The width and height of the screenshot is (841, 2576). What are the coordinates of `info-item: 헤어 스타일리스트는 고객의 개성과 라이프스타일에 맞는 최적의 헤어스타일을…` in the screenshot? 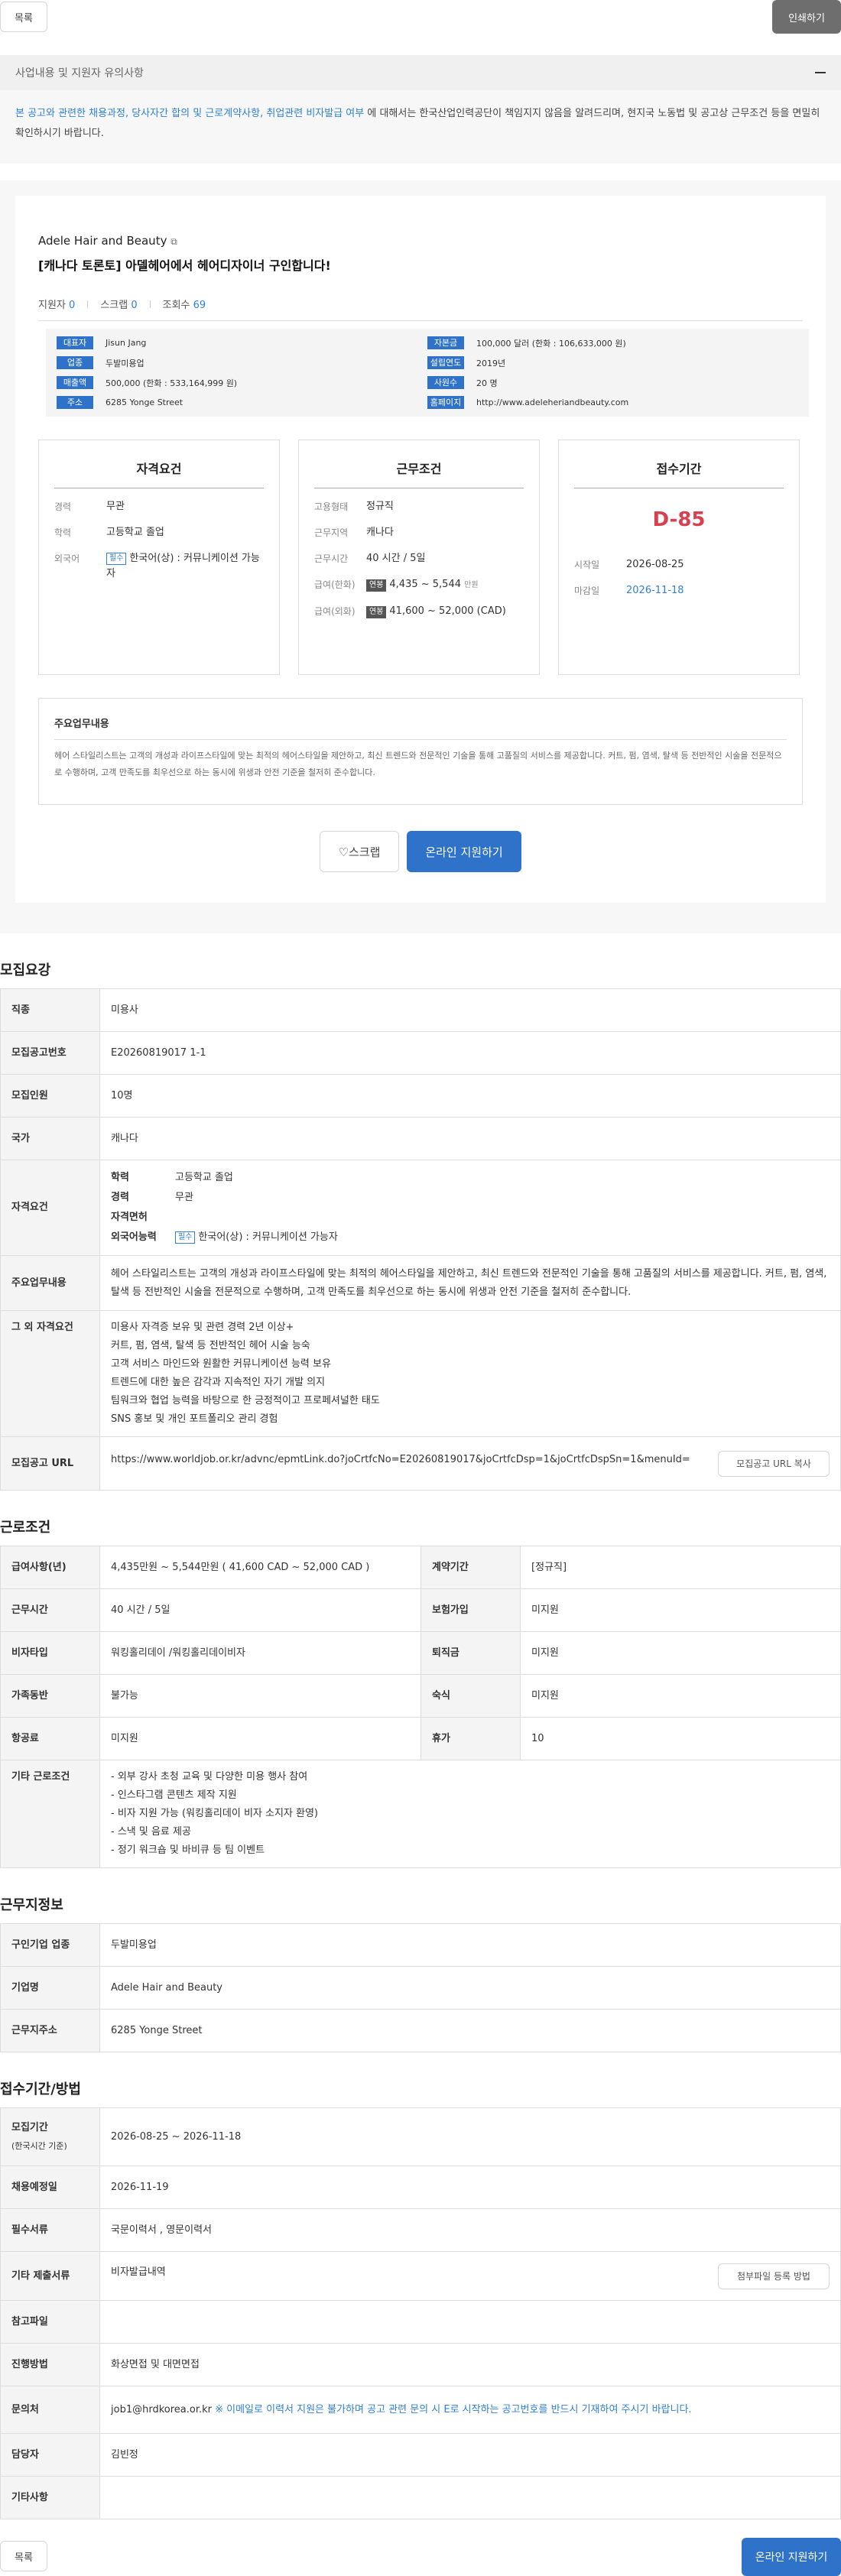 It's located at (418, 764).